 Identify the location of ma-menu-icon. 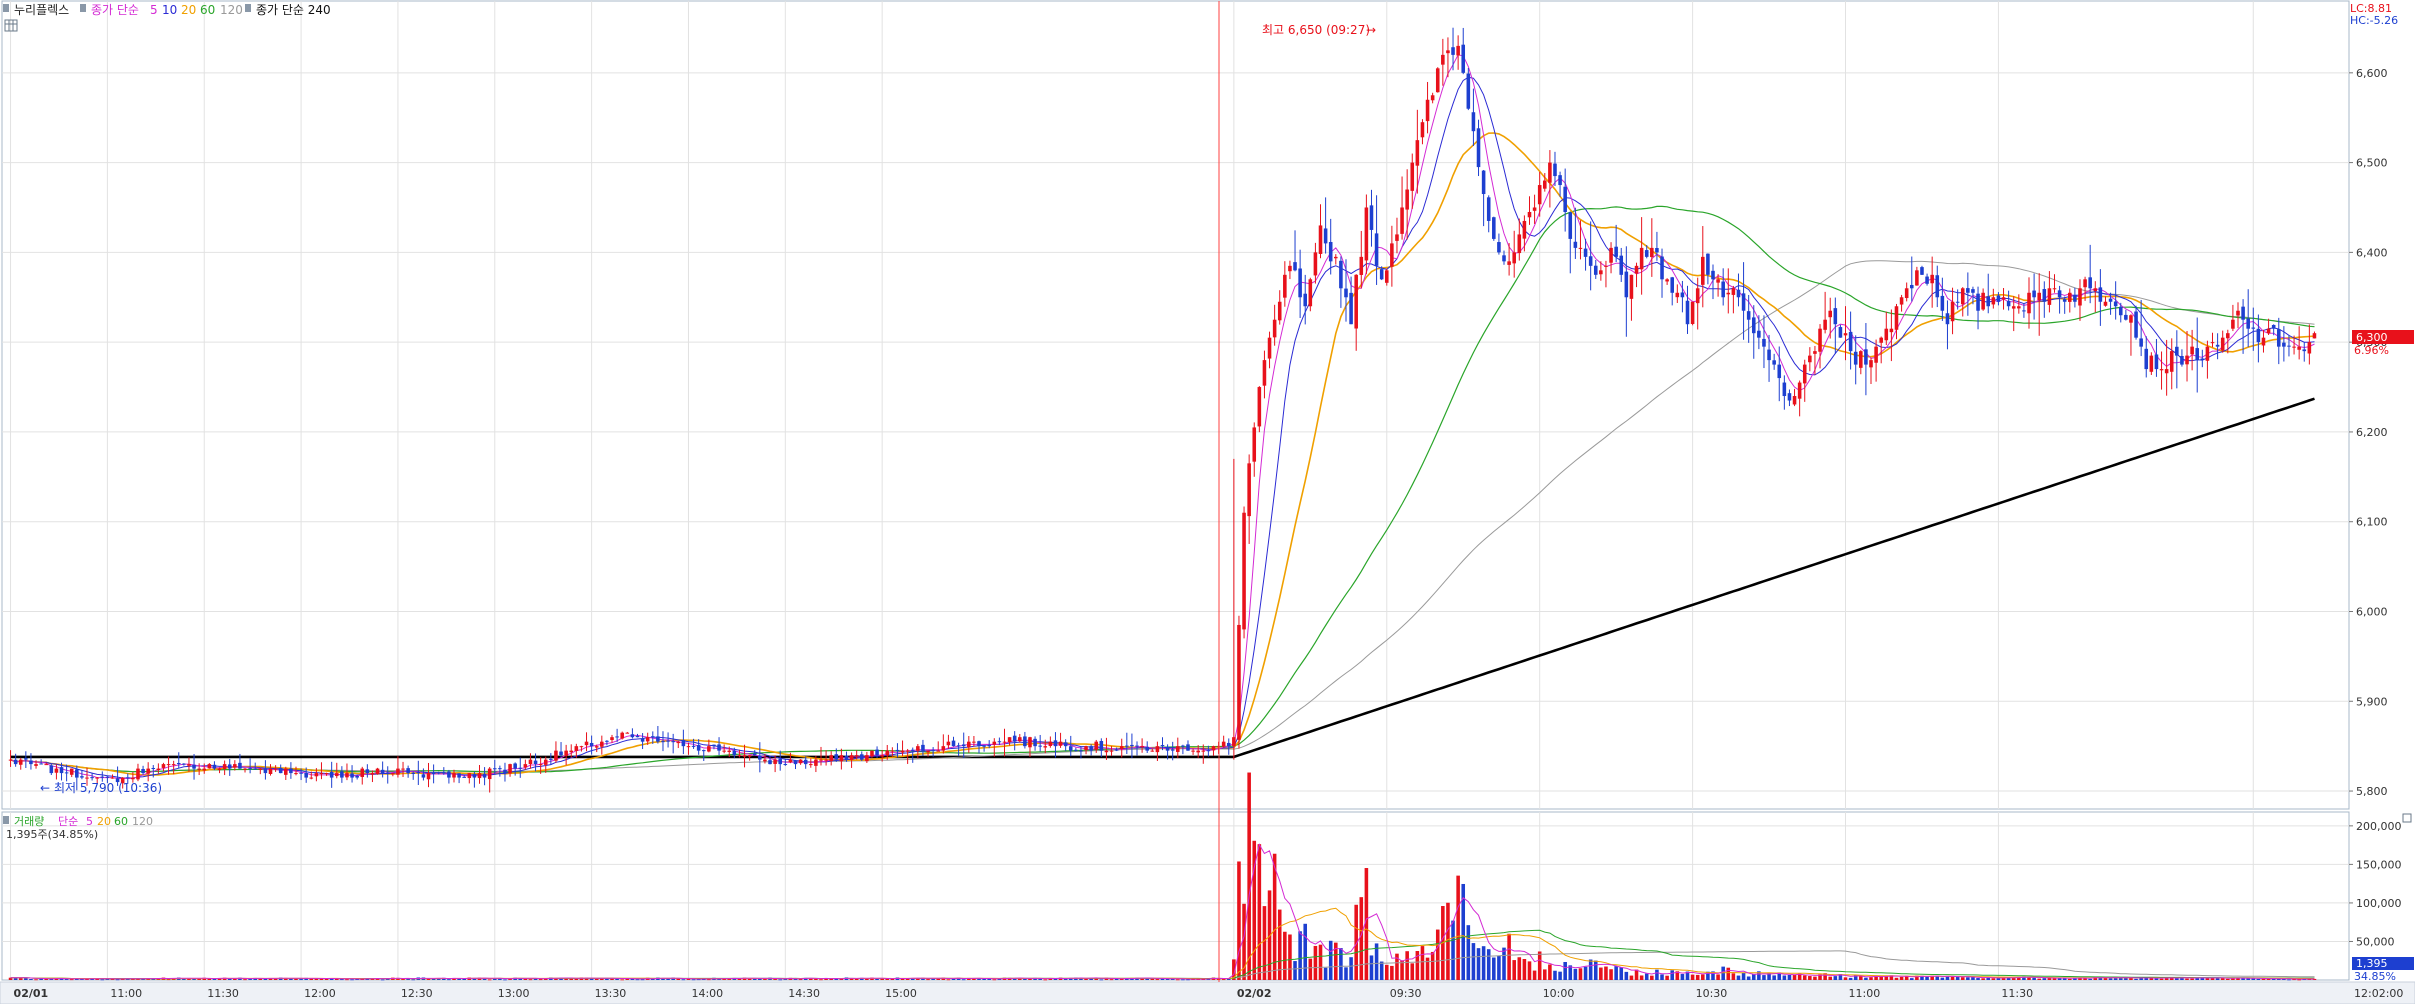
(83, 8).